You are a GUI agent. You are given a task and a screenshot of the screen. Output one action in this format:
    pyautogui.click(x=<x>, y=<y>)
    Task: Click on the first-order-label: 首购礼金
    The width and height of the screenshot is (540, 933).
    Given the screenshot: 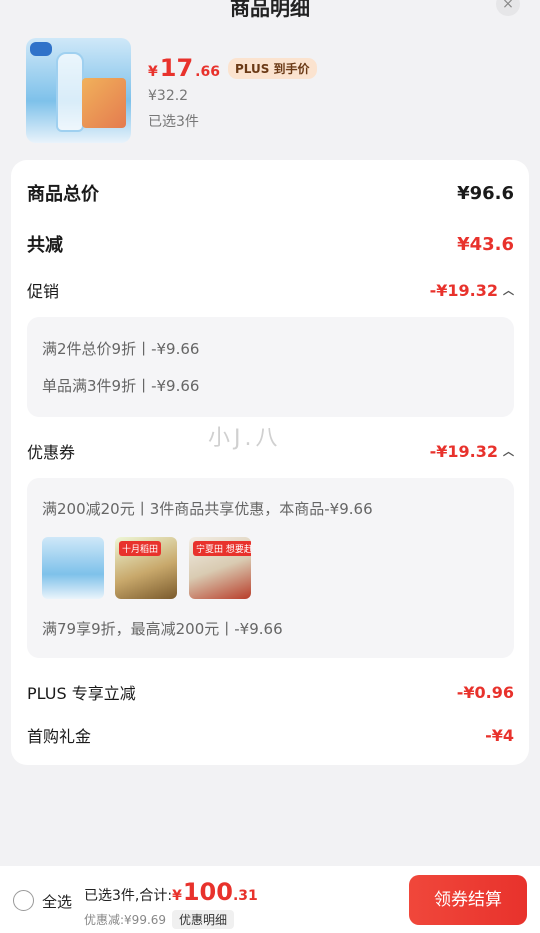 What is the action you would take?
    pyautogui.click(x=59, y=736)
    